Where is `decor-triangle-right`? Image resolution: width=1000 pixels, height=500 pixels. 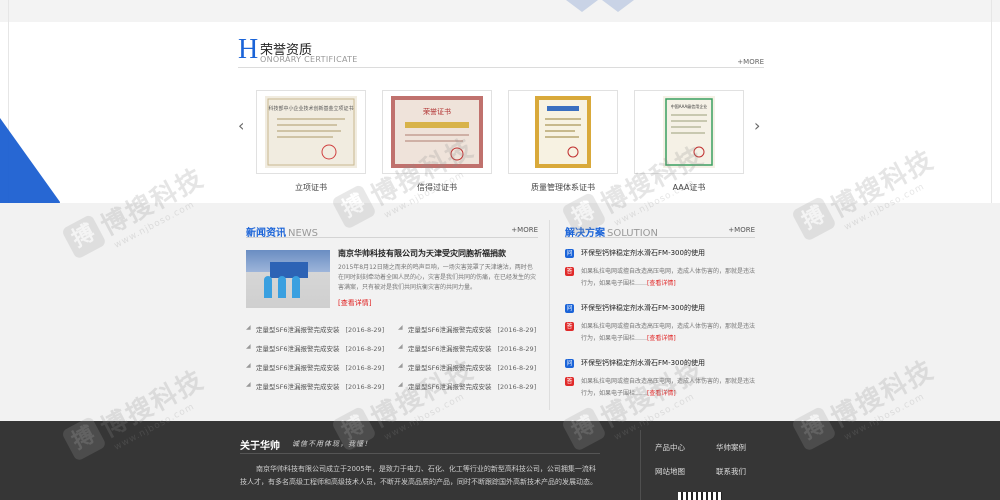 decor-triangle-right is located at coordinates (618, 6).